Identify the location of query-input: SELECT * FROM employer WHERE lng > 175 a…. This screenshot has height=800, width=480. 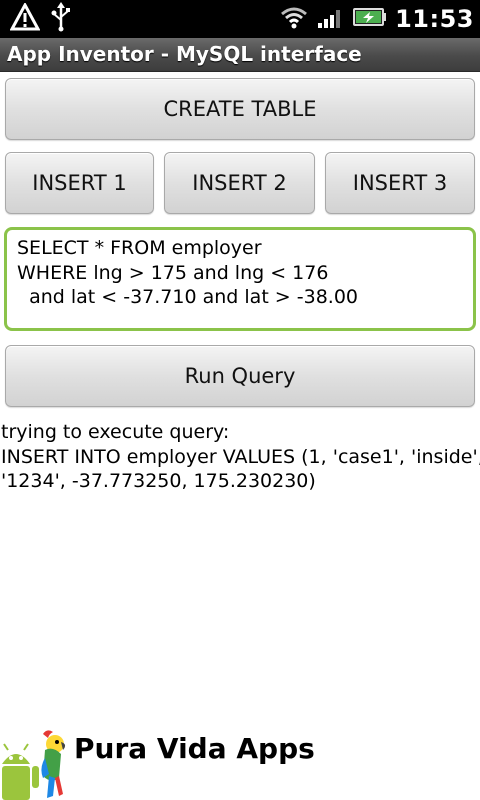
(240, 279).